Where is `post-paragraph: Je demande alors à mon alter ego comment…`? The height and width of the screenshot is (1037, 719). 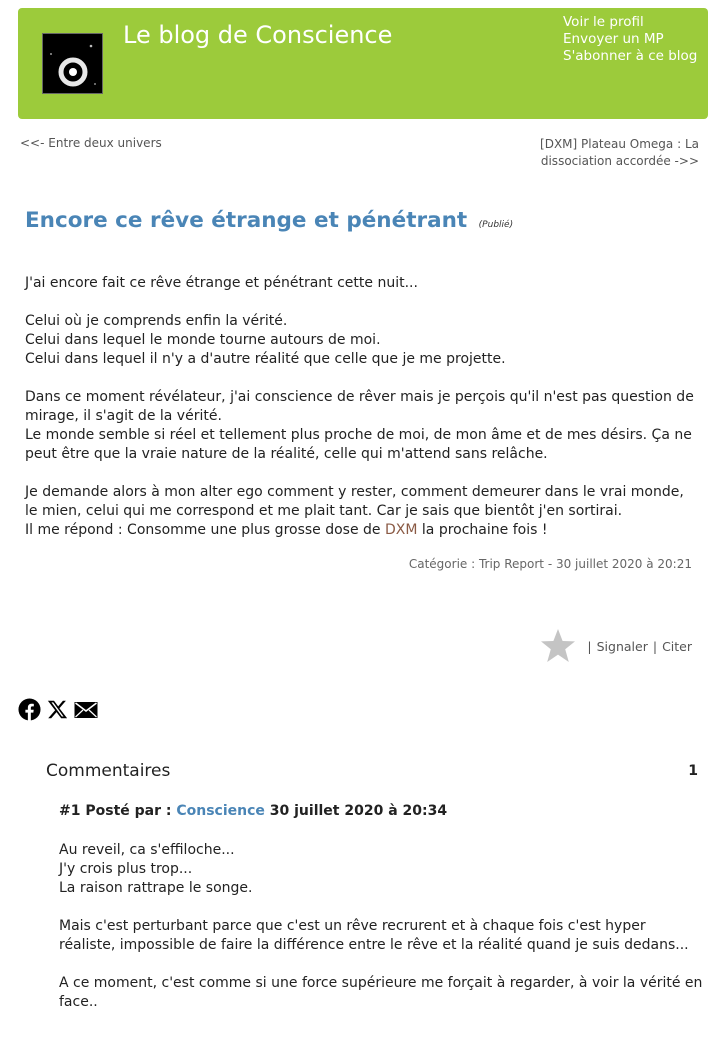
post-paragraph: Je demande alors à mon alter ego comment… is located at coordinates (362, 511).